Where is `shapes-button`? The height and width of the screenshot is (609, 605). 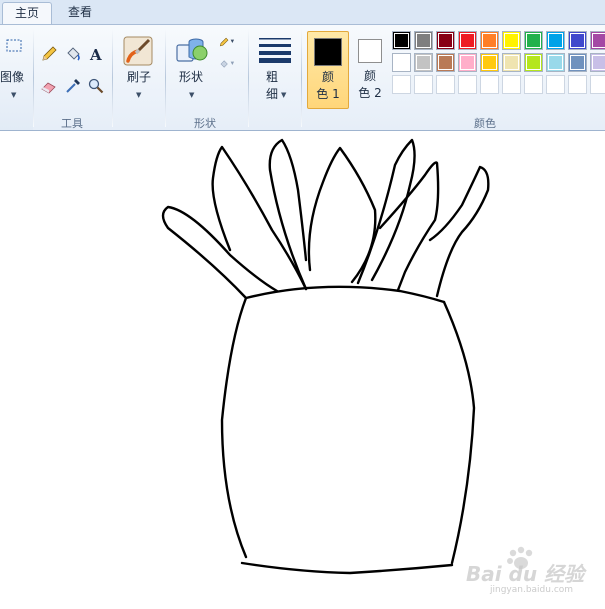 shapes-button is located at coordinates (192, 51).